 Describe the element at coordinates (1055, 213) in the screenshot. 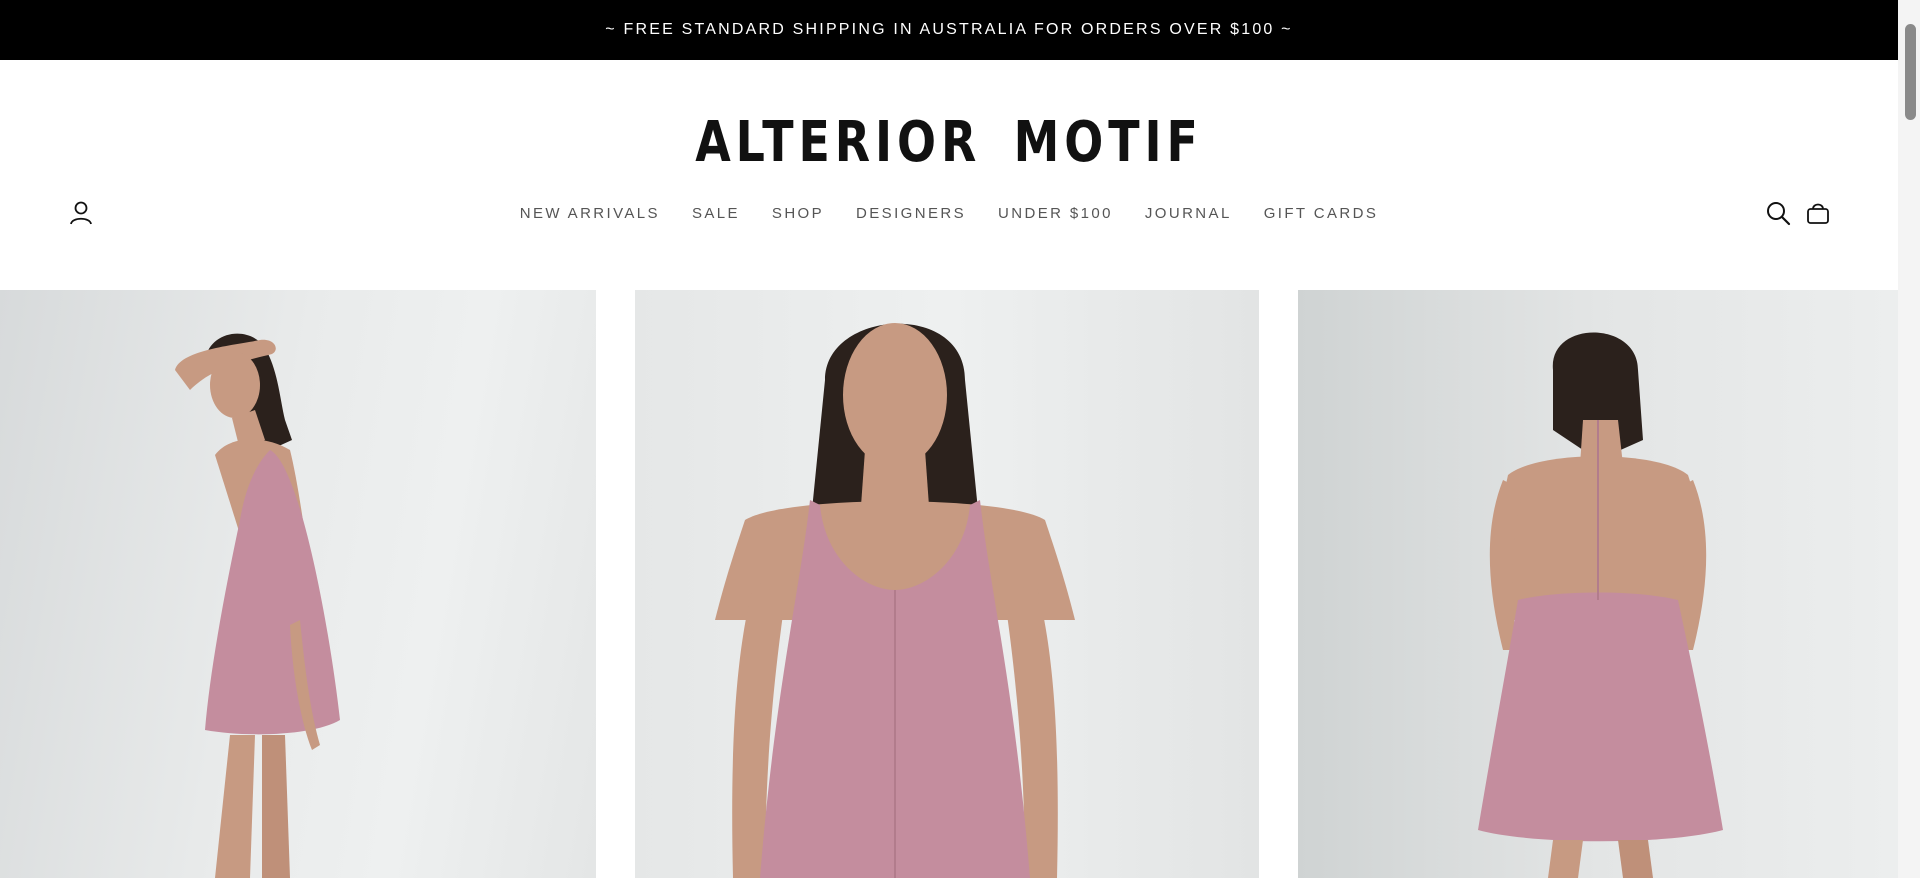

I see `nav-item-under-100: UNDER $100` at that location.